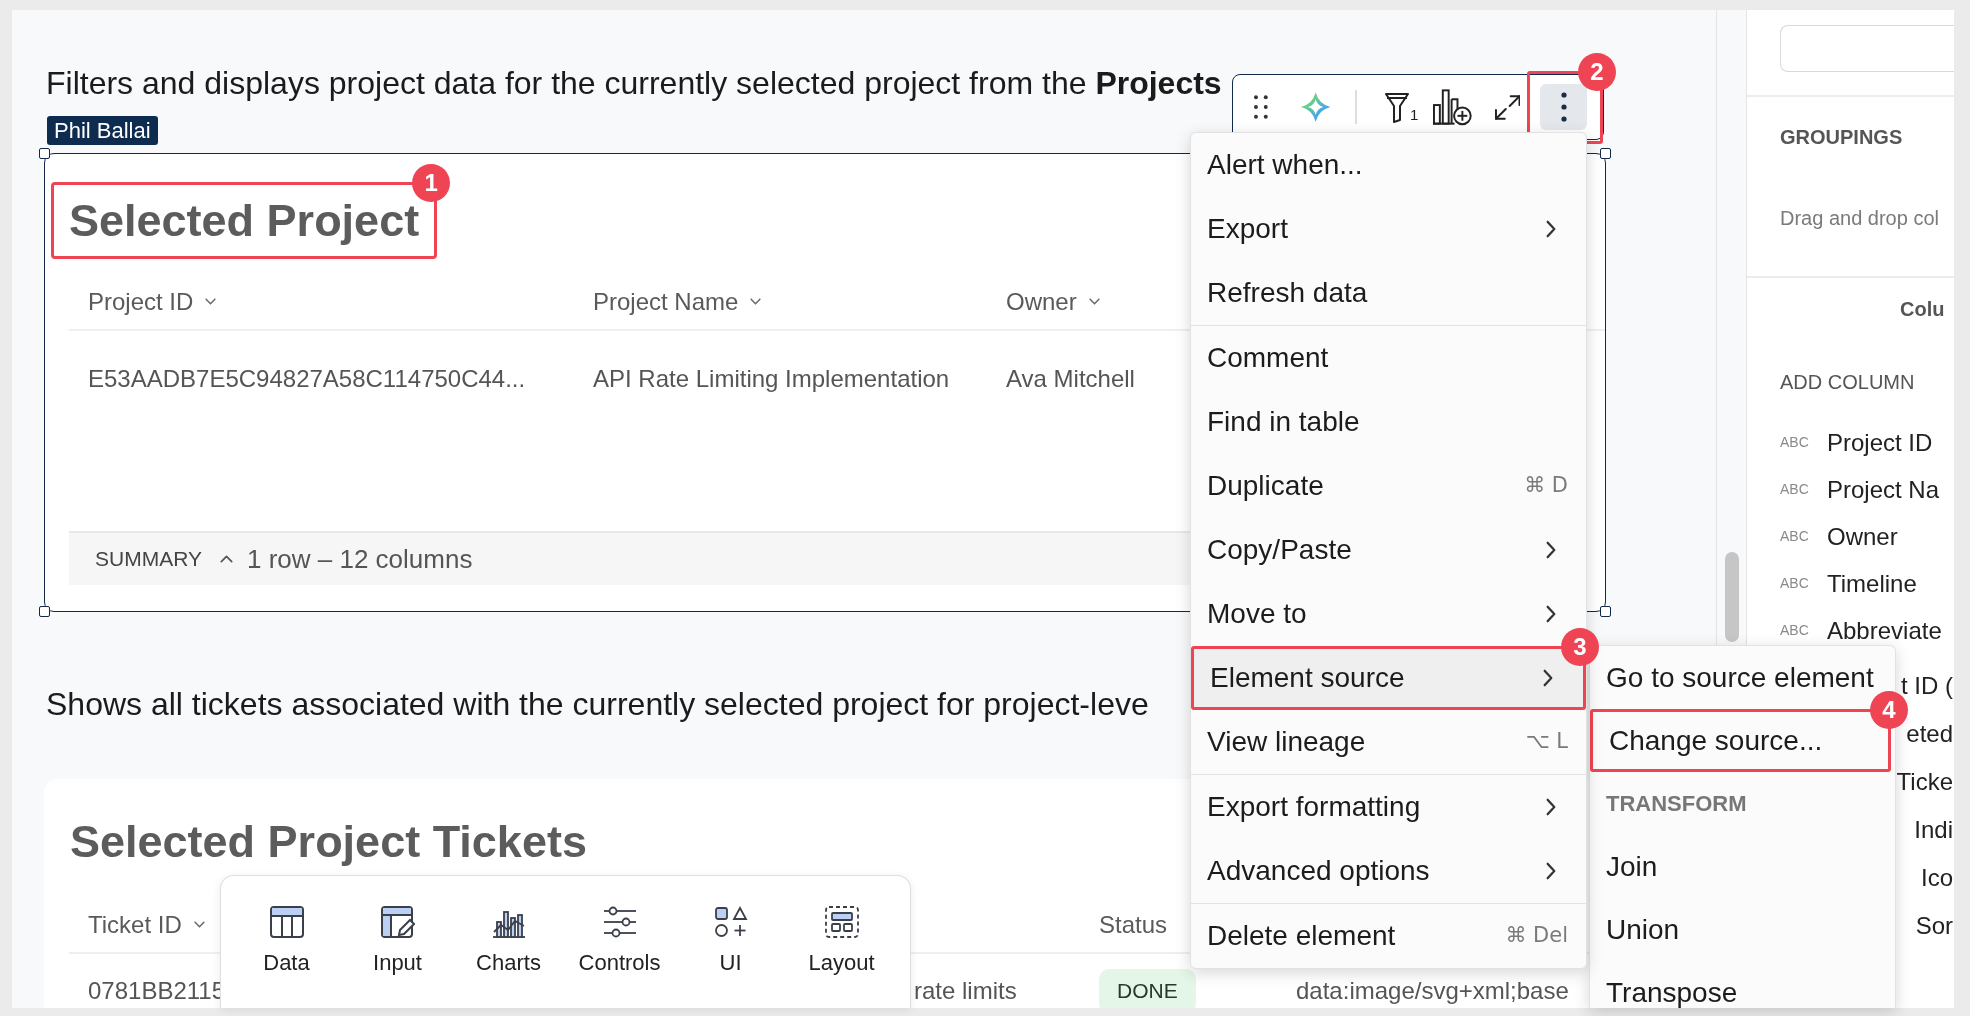  I want to click on column-name: Owner, so click(1862, 536).